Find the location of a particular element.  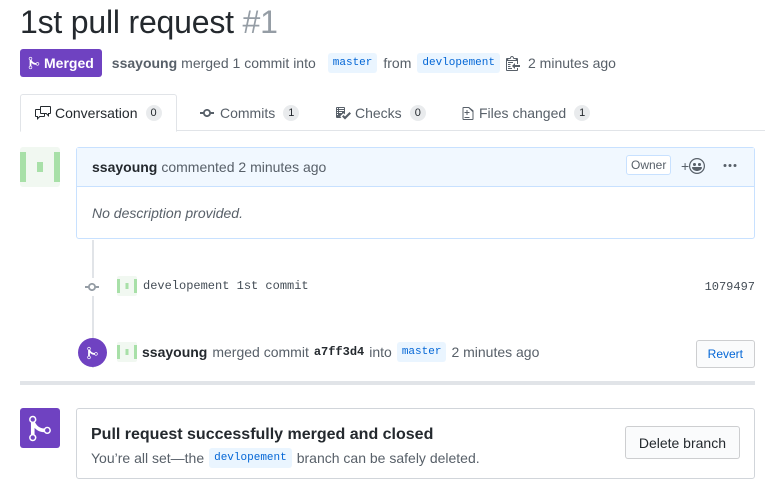

pr-author-link: ssayoung is located at coordinates (144, 63).